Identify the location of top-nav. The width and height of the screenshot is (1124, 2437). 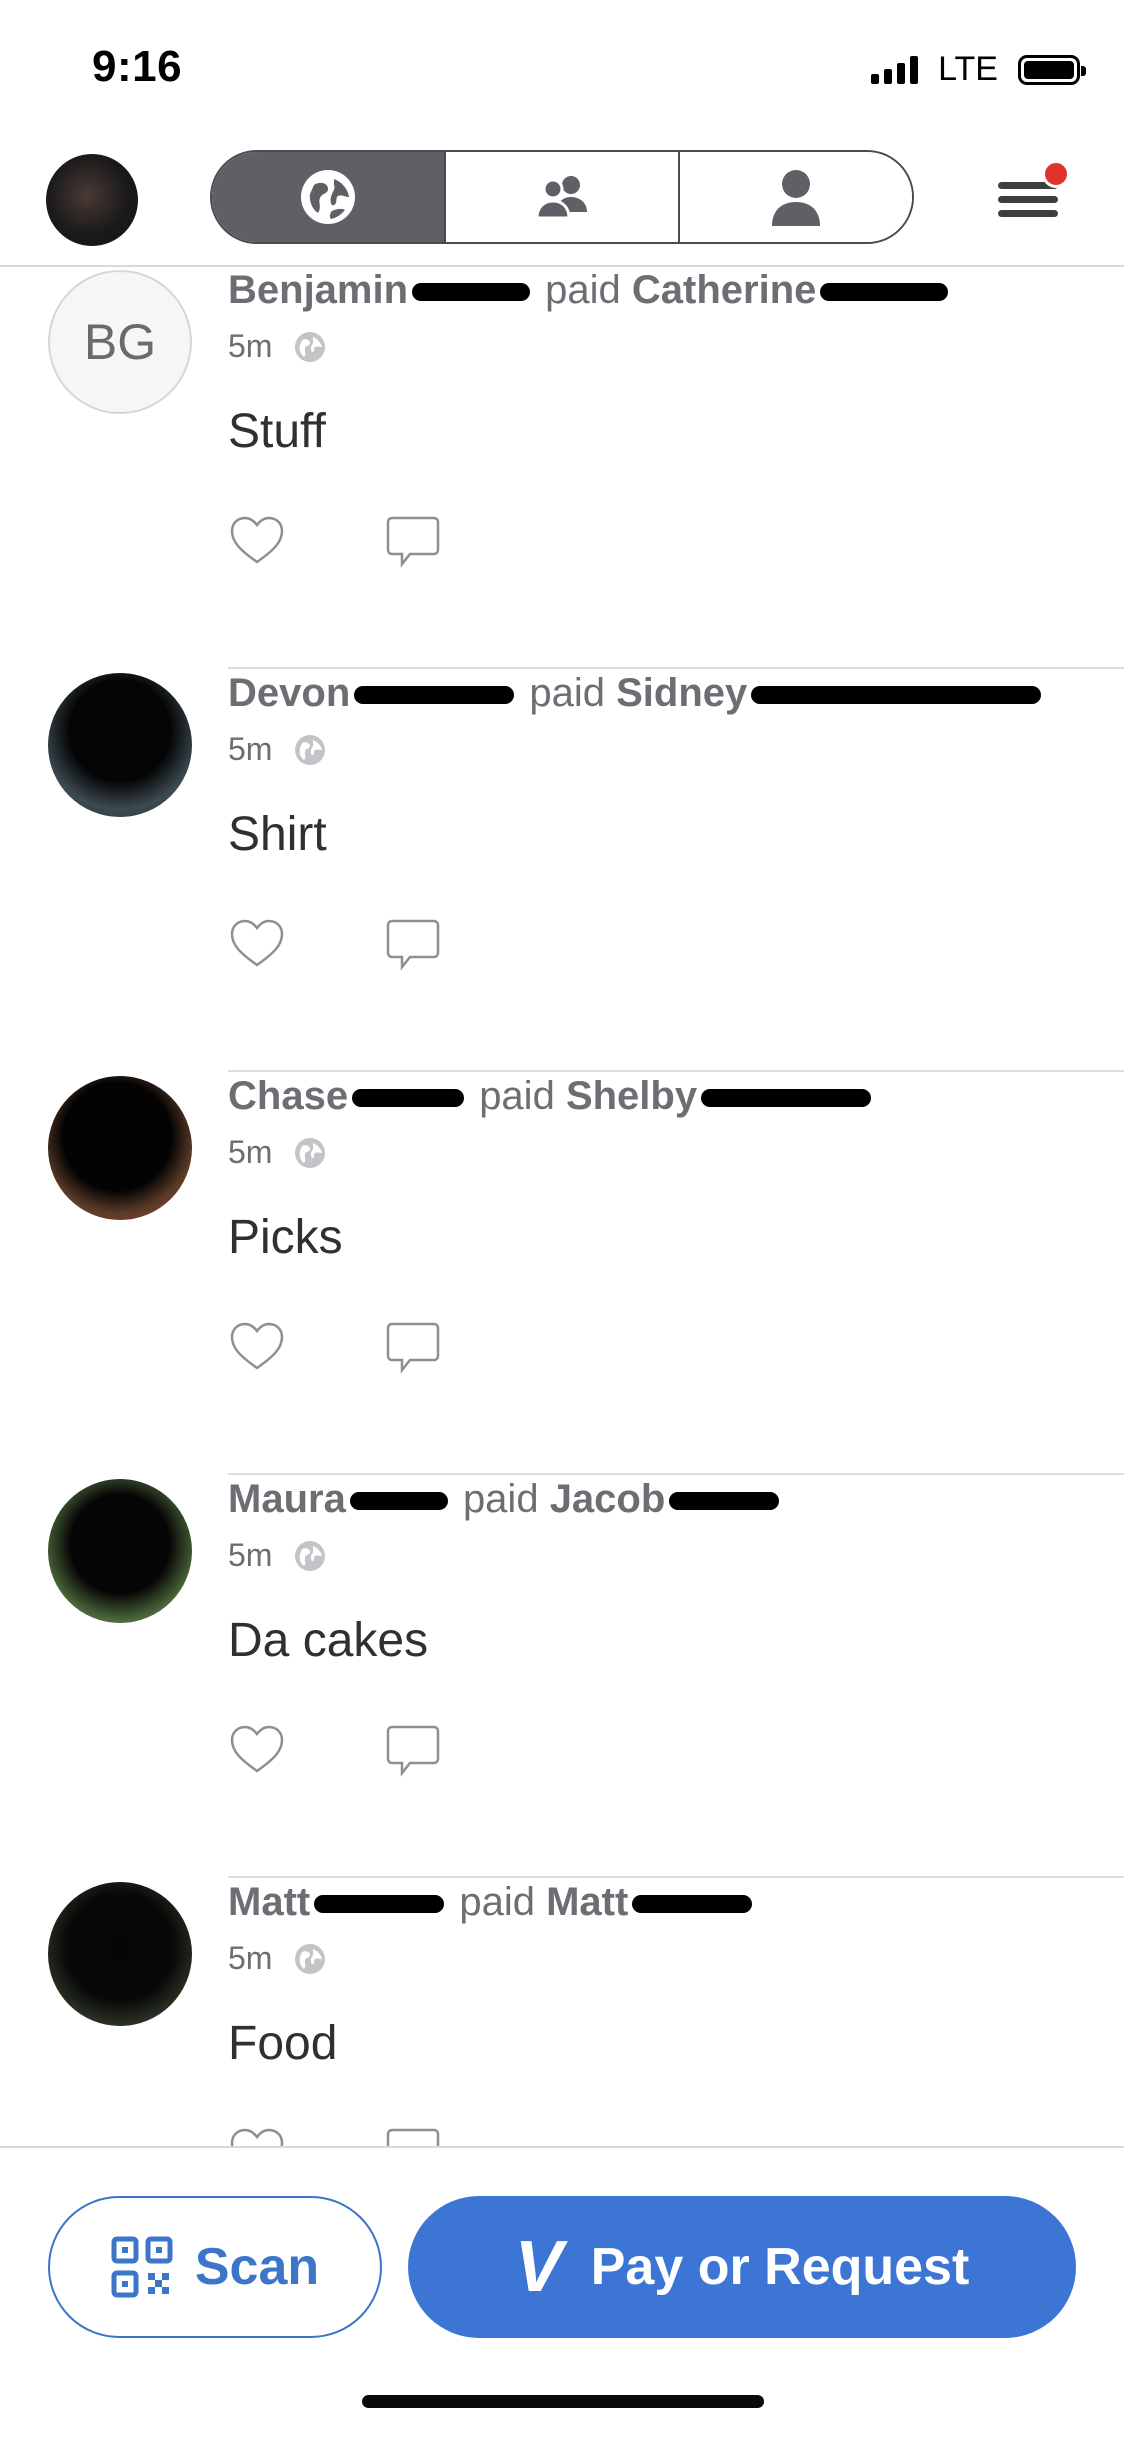
(562, 203).